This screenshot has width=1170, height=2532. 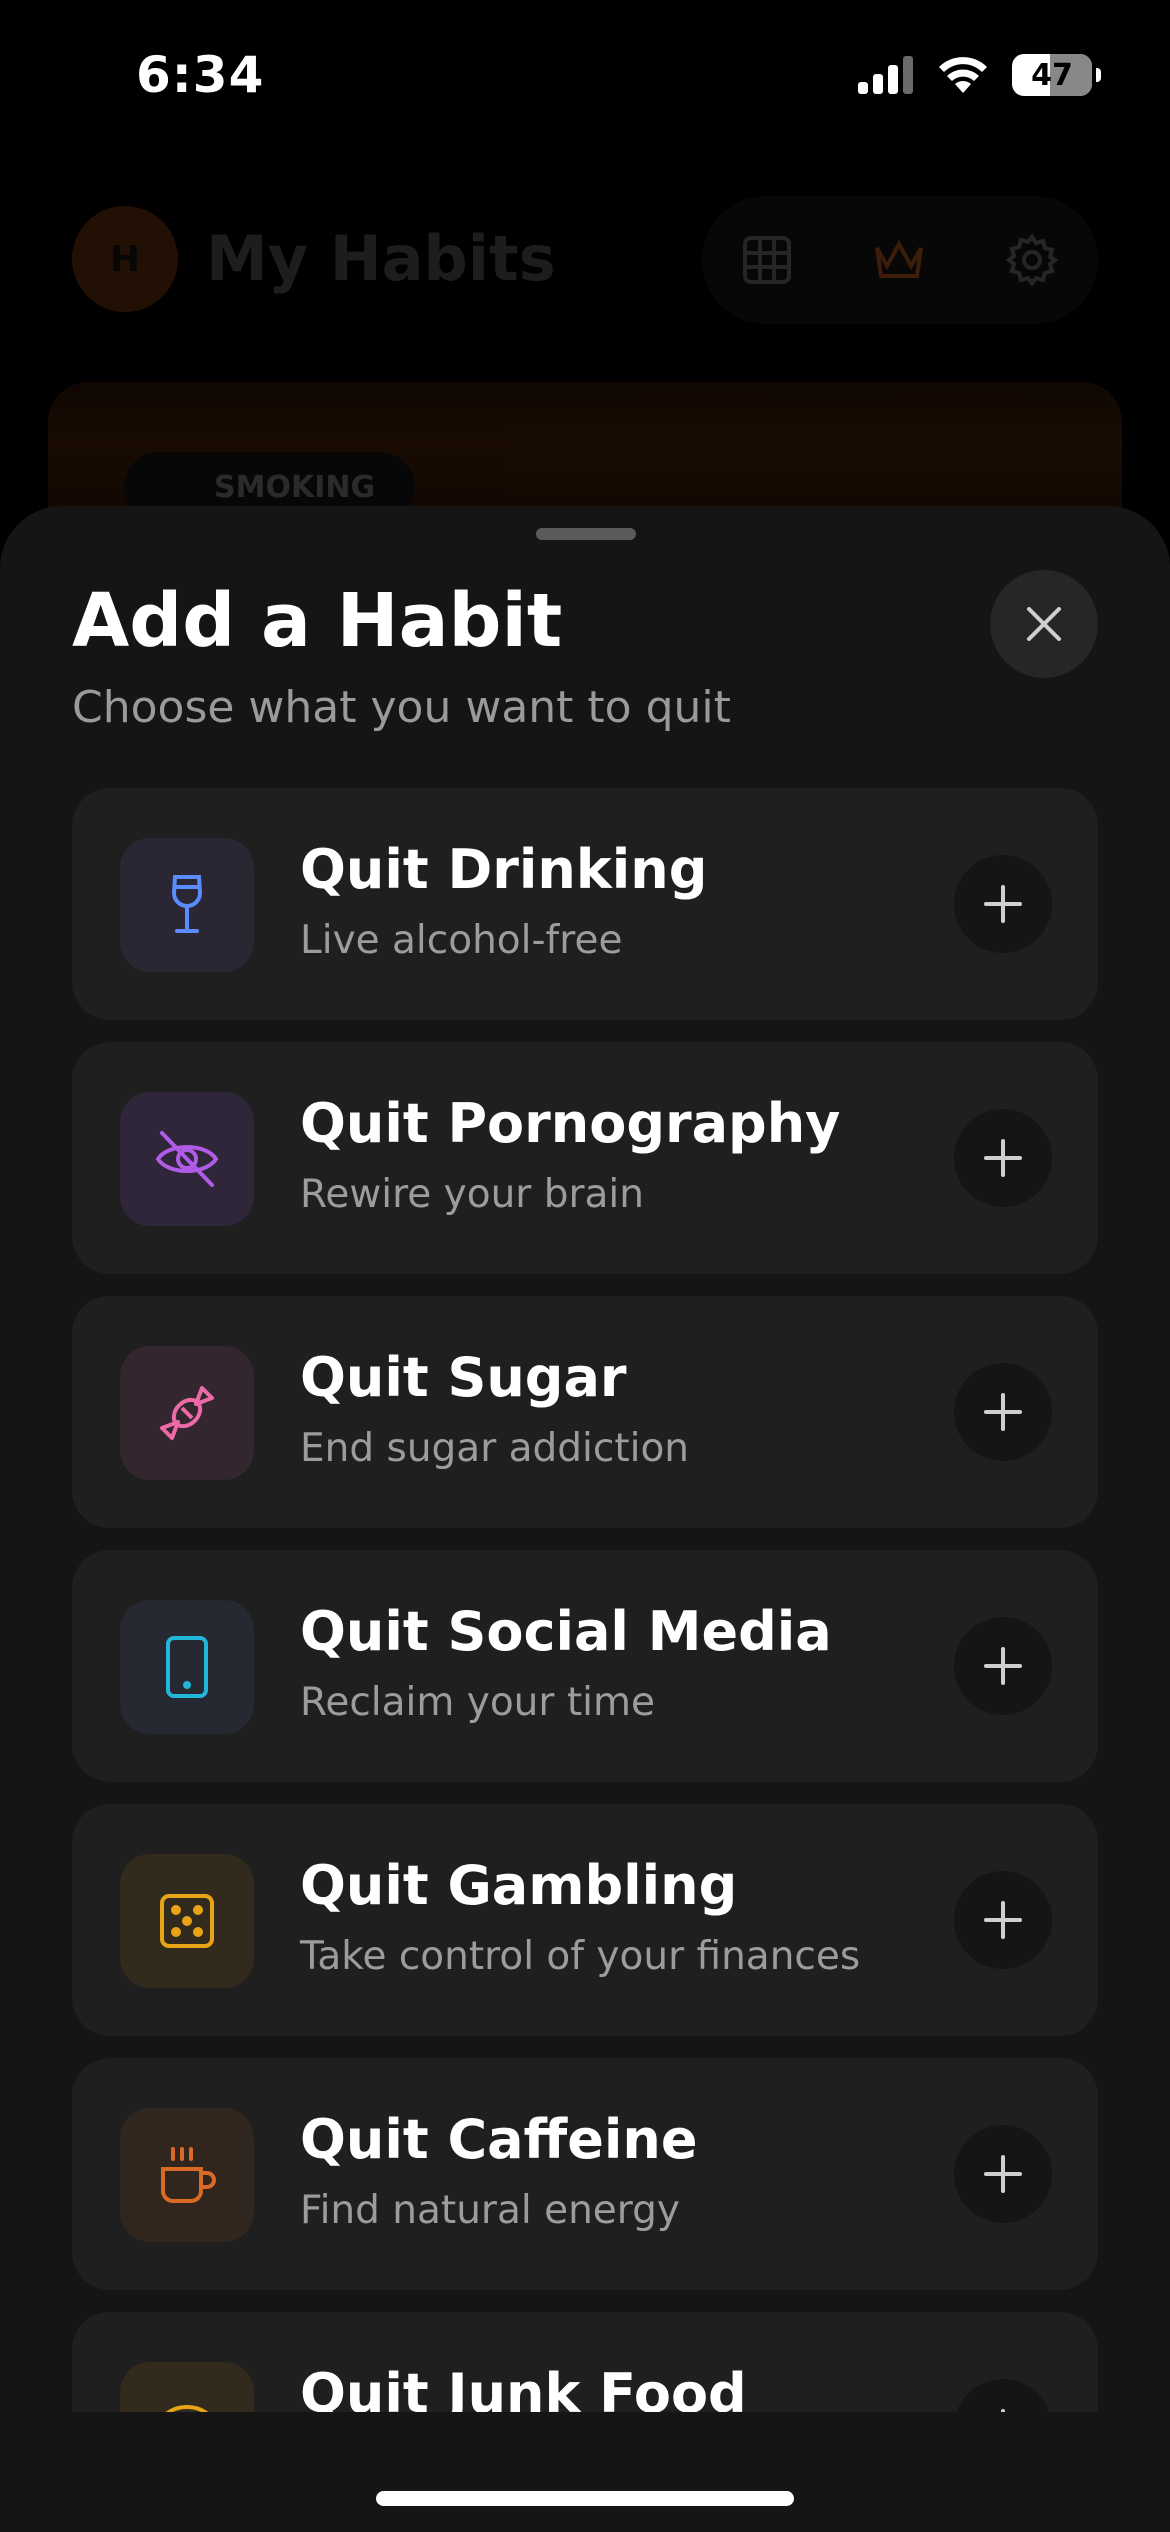 What do you see at coordinates (585, 1666) in the screenshot?
I see `habit-item-social-media: Quit Social Media Reclaim your time` at bounding box center [585, 1666].